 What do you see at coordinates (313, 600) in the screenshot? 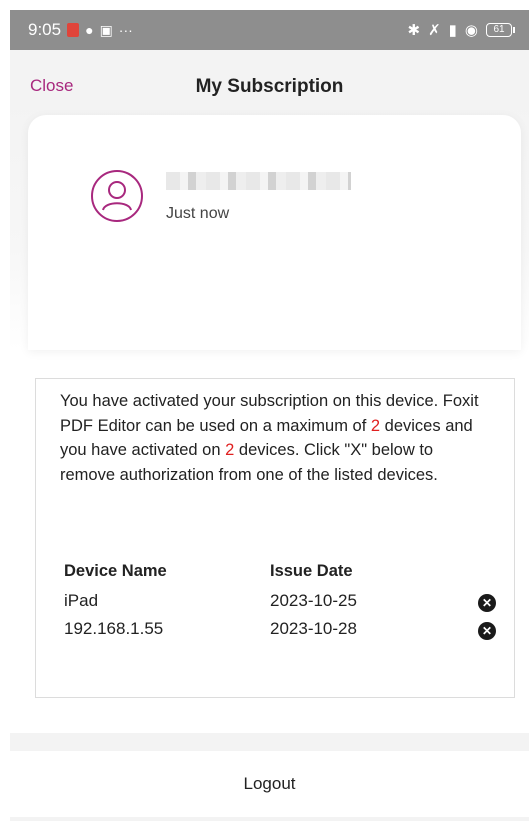
I see `issue-date: 2023-10-25` at bounding box center [313, 600].